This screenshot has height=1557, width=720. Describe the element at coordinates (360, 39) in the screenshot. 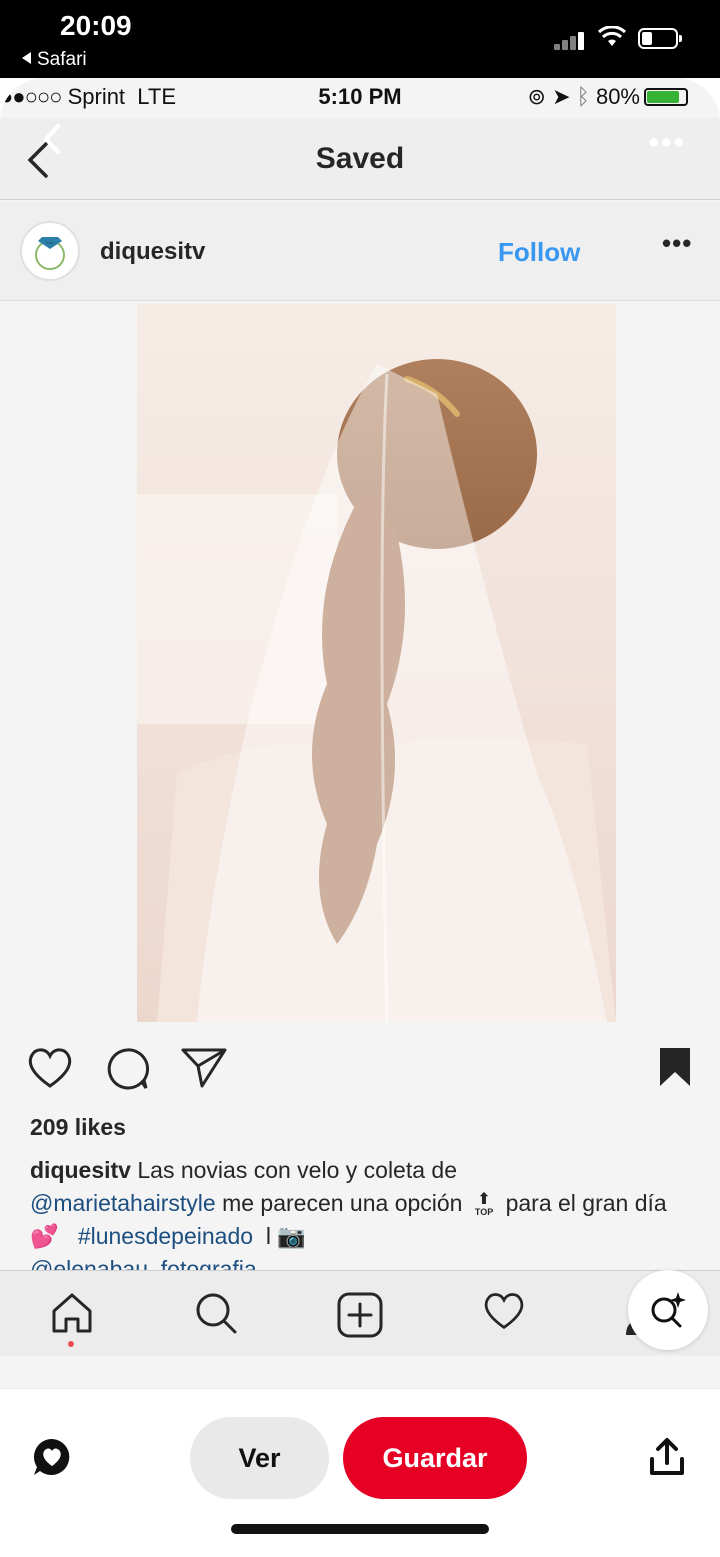

I see `outer-status-bar: 20:09 Safari` at that location.